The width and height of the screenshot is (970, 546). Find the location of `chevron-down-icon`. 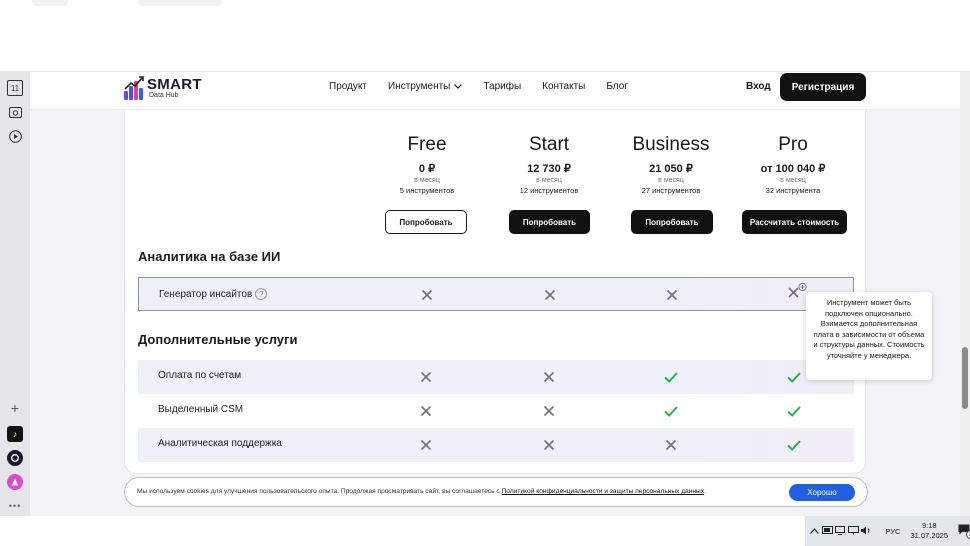

chevron-down-icon is located at coordinates (458, 86).